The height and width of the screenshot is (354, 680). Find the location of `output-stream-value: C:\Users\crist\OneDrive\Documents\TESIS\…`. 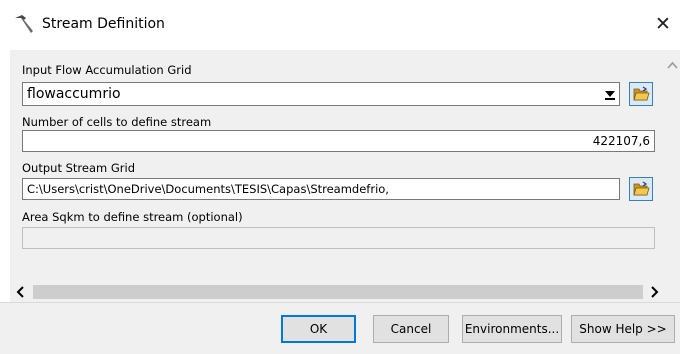

output-stream-value: C:\Users\crist\OneDrive\Documents\TESIS\… is located at coordinates (208, 189).